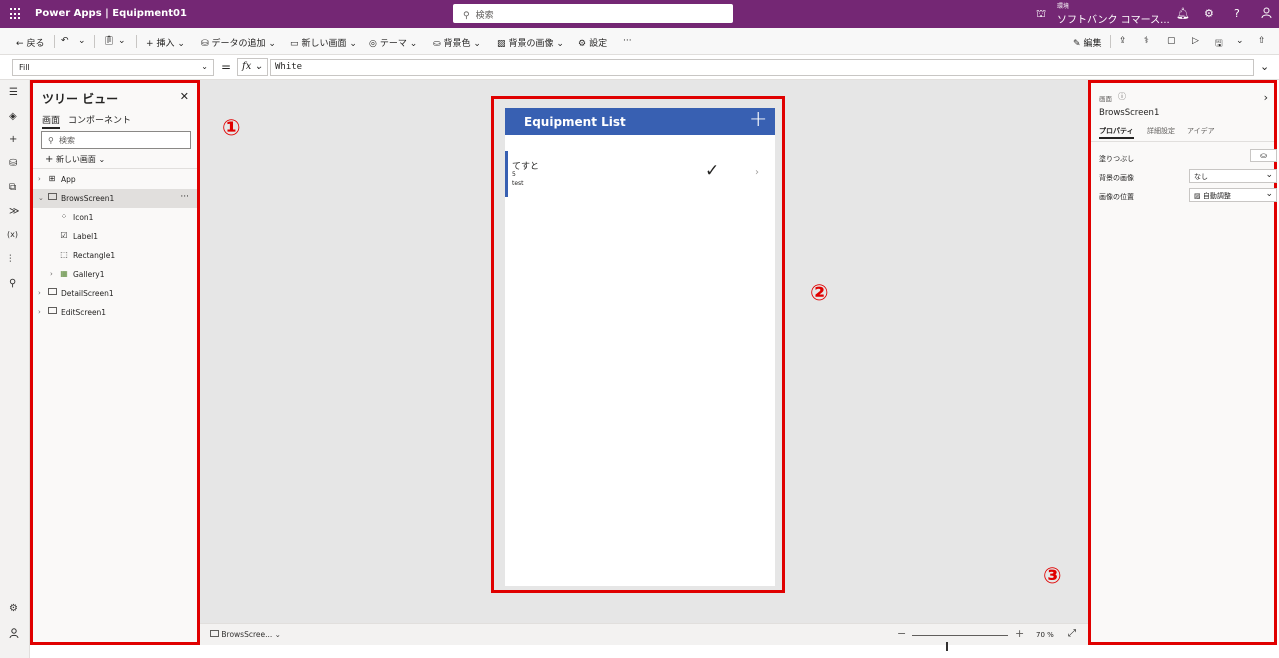  What do you see at coordinates (226, 67) in the screenshot?
I see `equals-sign: =` at bounding box center [226, 67].